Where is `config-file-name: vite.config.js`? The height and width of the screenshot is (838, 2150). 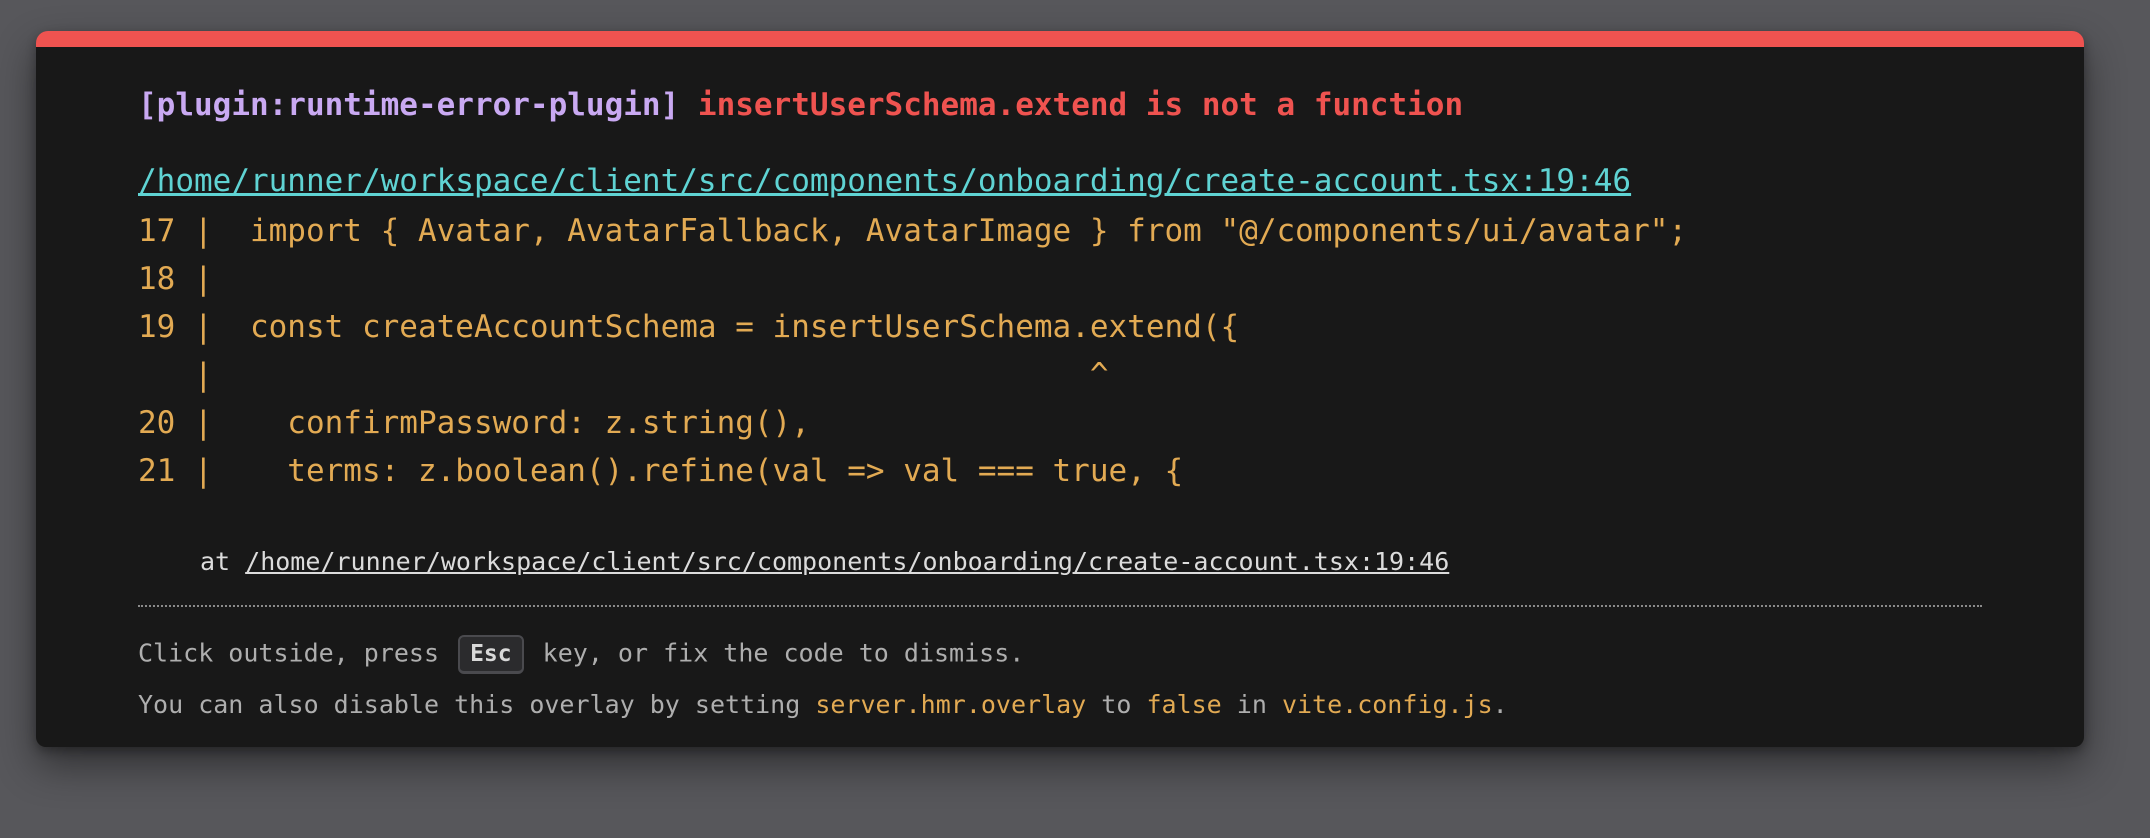 config-file-name: vite.config.js is located at coordinates (1387, 704).